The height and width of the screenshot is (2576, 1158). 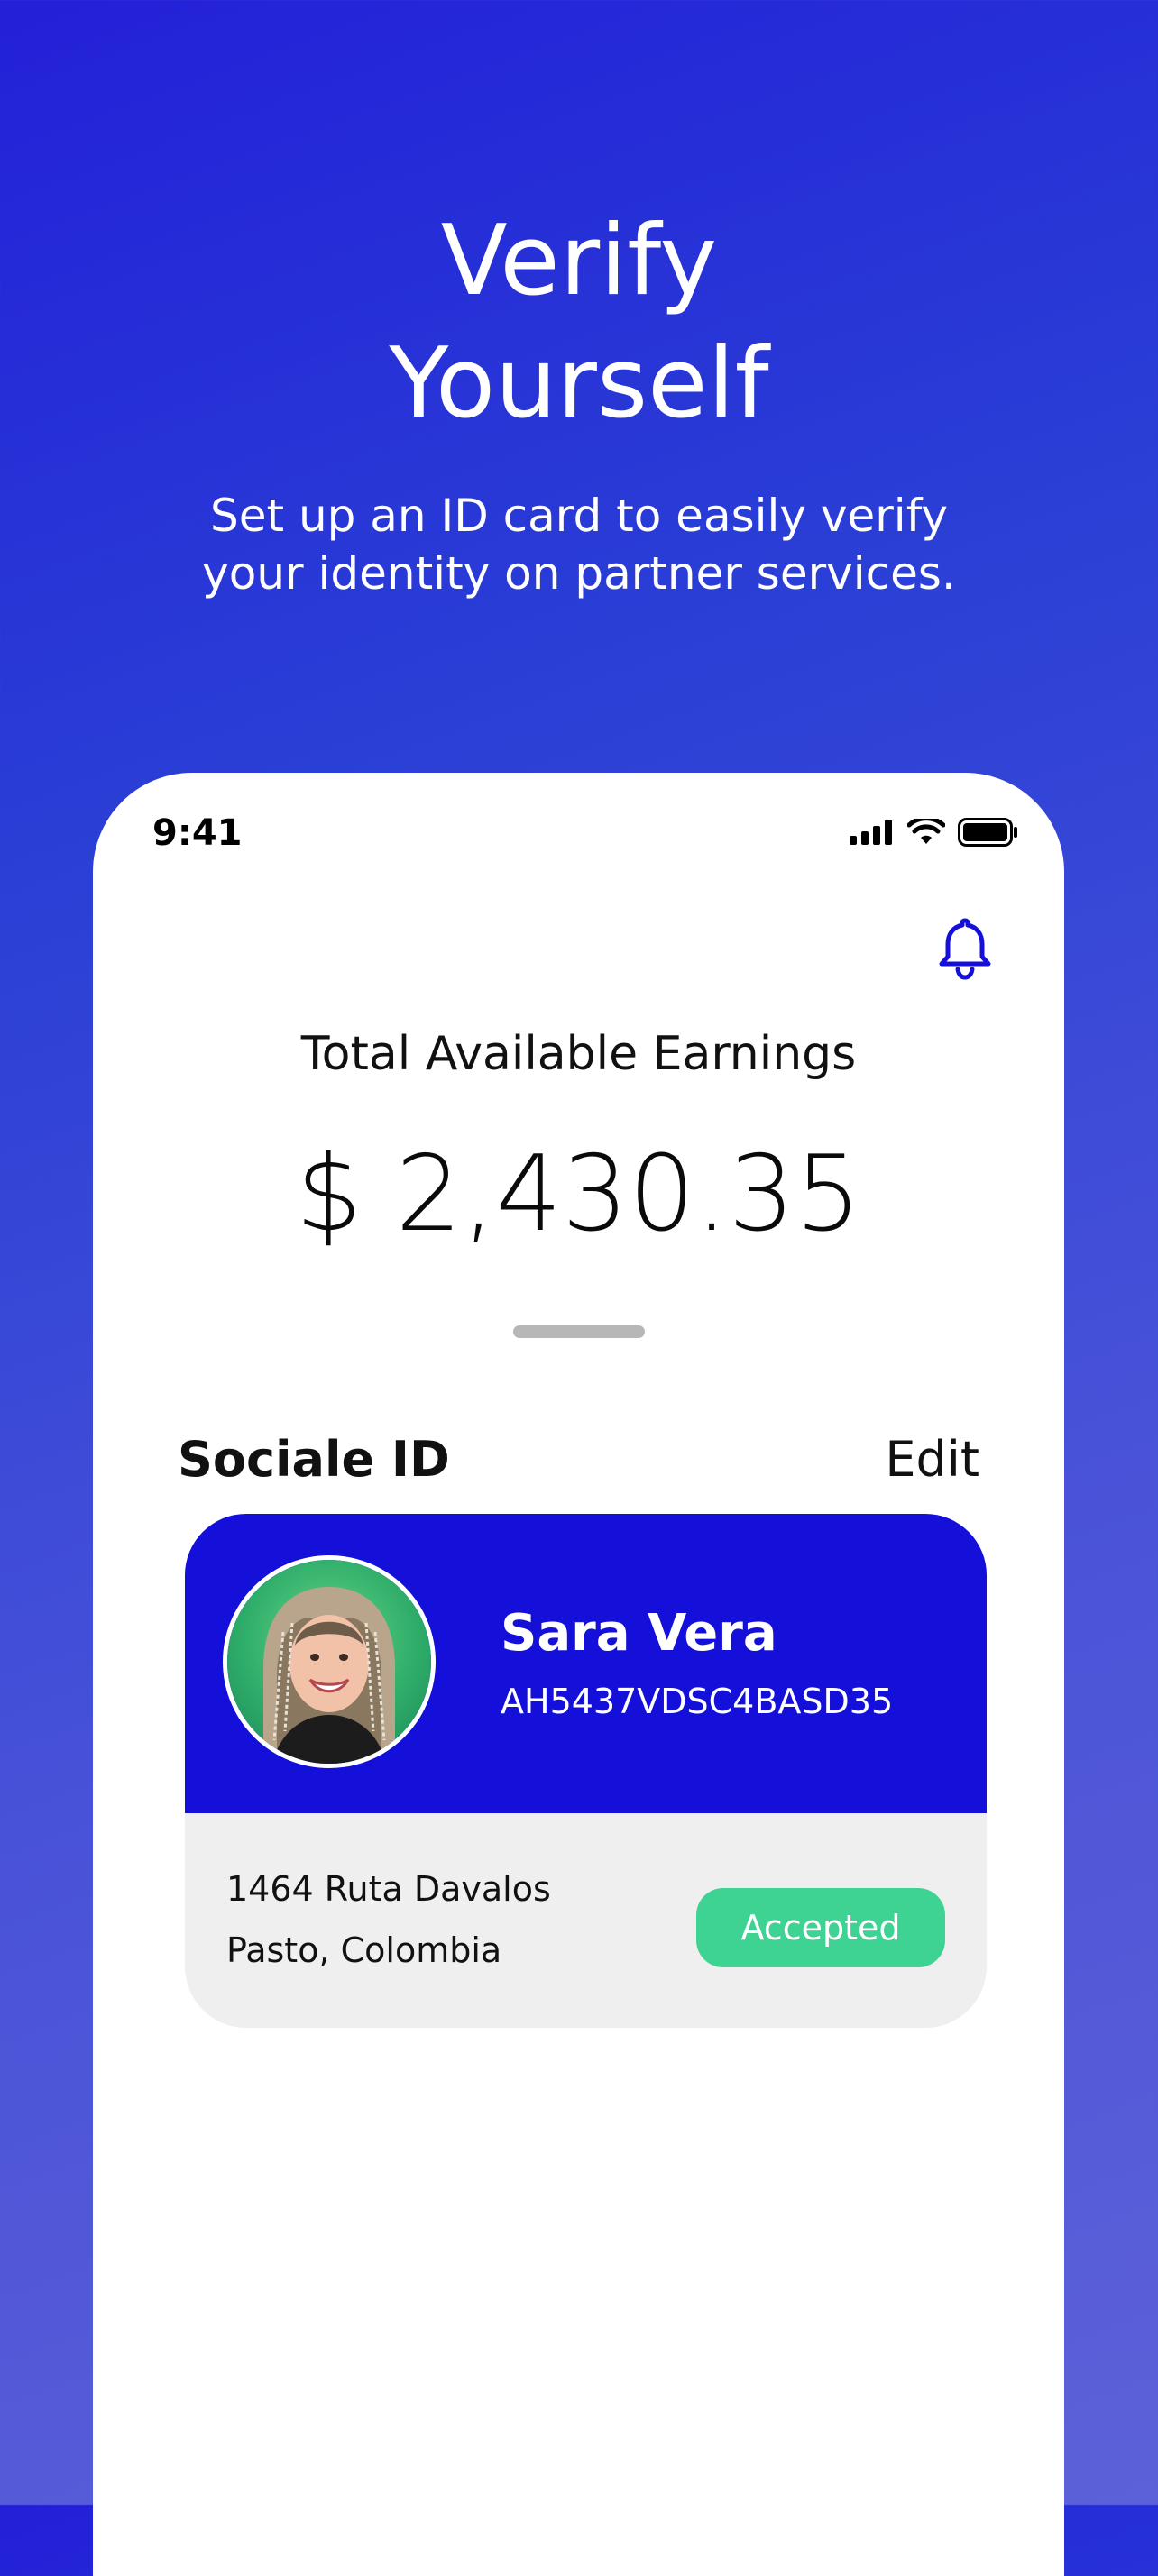 What do you see at coordinates (388, 1889) in the screenshot?
I see `address-line-1: 1464 Ruta Davalos` at bounding box center [388, 1889].